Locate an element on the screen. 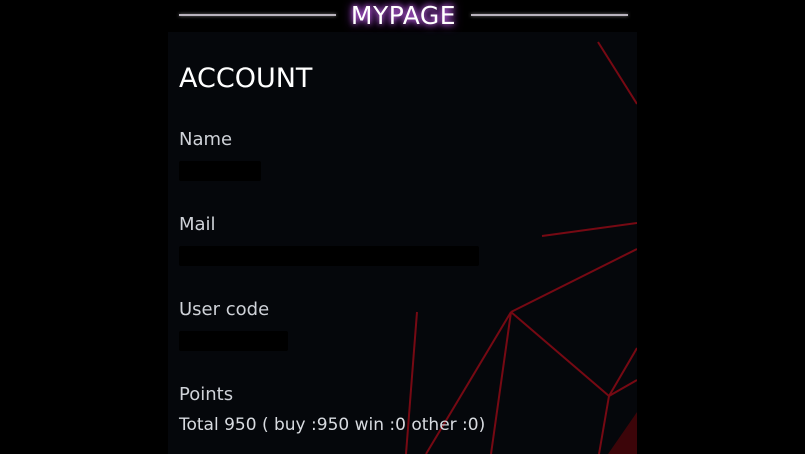 Image resolution: width=805 pixels, height=454 pixels. user-code-value-redacted is located at coordinates (233, 341).